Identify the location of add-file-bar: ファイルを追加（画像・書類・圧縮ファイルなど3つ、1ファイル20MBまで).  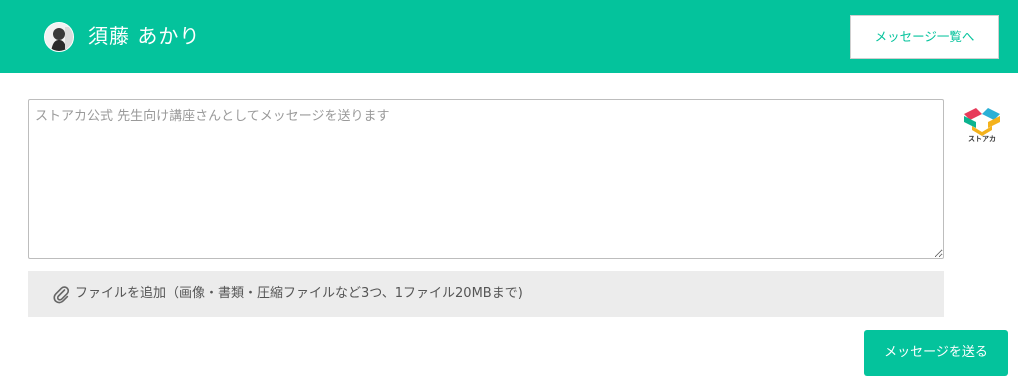
(486, 294).